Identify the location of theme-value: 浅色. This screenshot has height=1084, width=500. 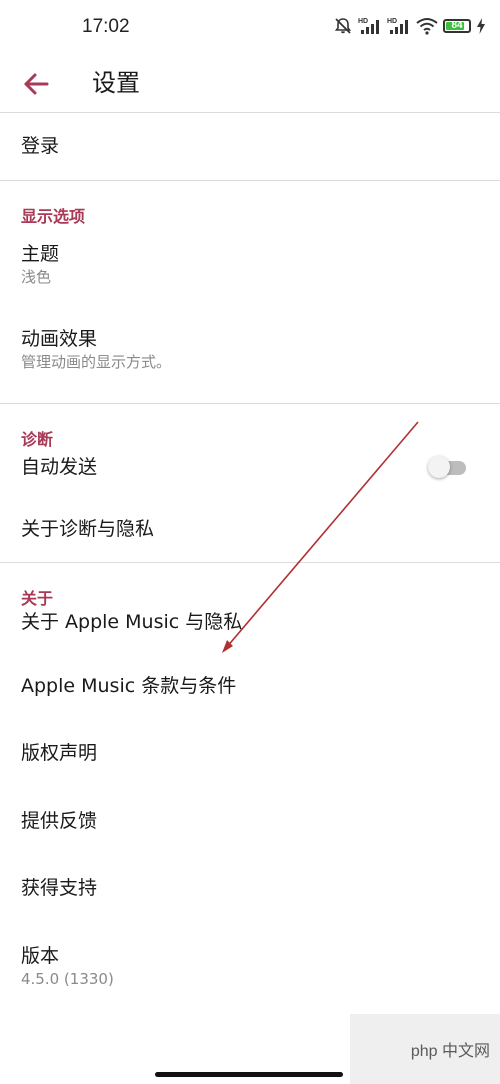
(36, 277).